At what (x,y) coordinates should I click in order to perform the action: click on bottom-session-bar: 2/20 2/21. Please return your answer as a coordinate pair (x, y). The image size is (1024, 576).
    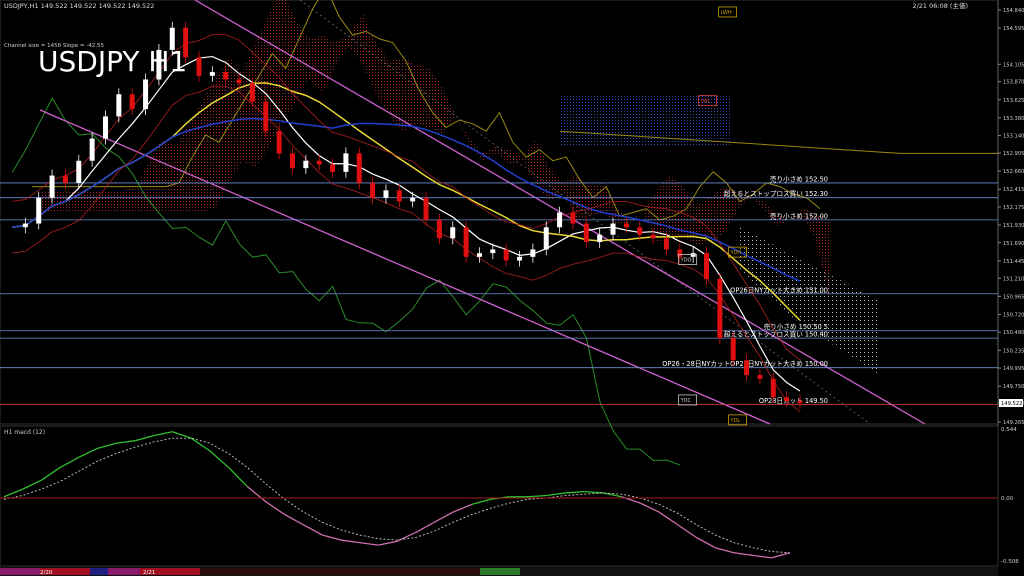
    Looking at the image, I should click on (499, 571).